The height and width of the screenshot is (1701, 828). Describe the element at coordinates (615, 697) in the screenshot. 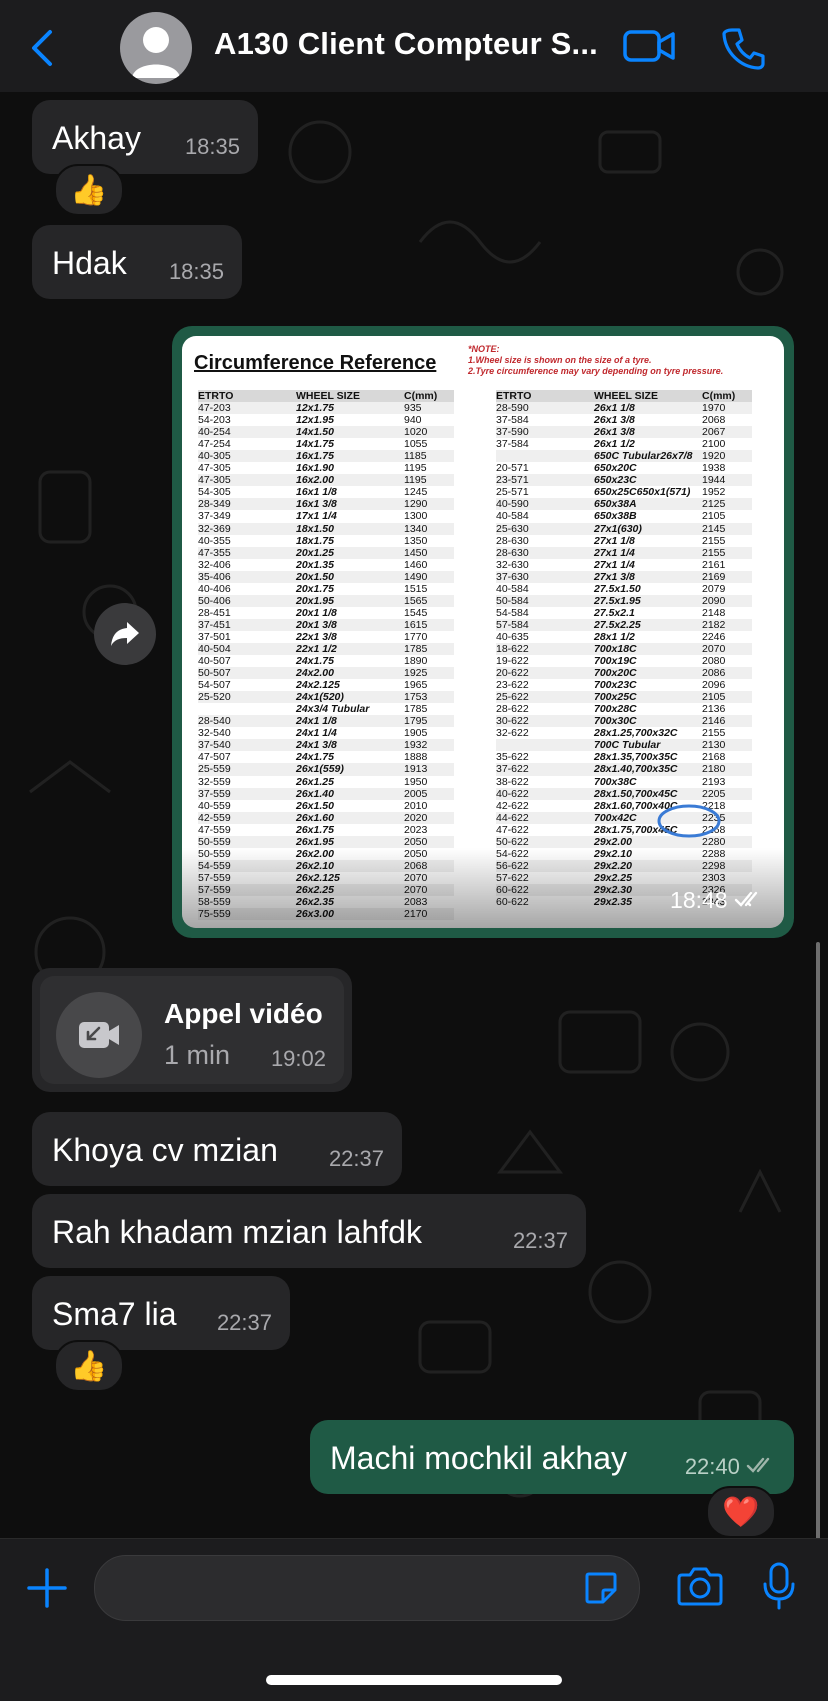

I see `table-cell: 700x25C` at that location.